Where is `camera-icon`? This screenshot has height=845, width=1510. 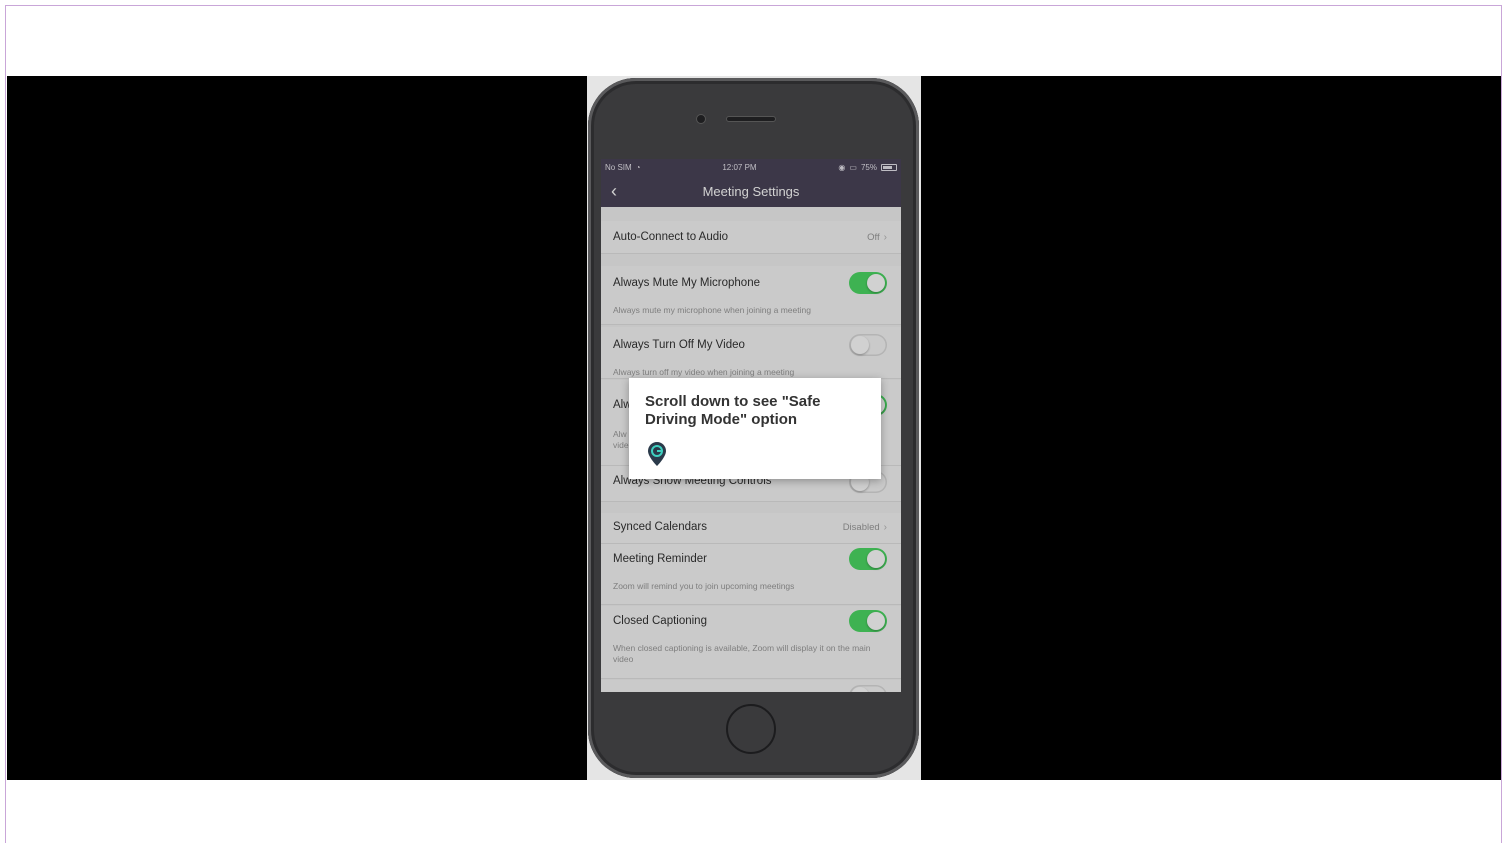
camera-icon is located at coordinates (701, 119).